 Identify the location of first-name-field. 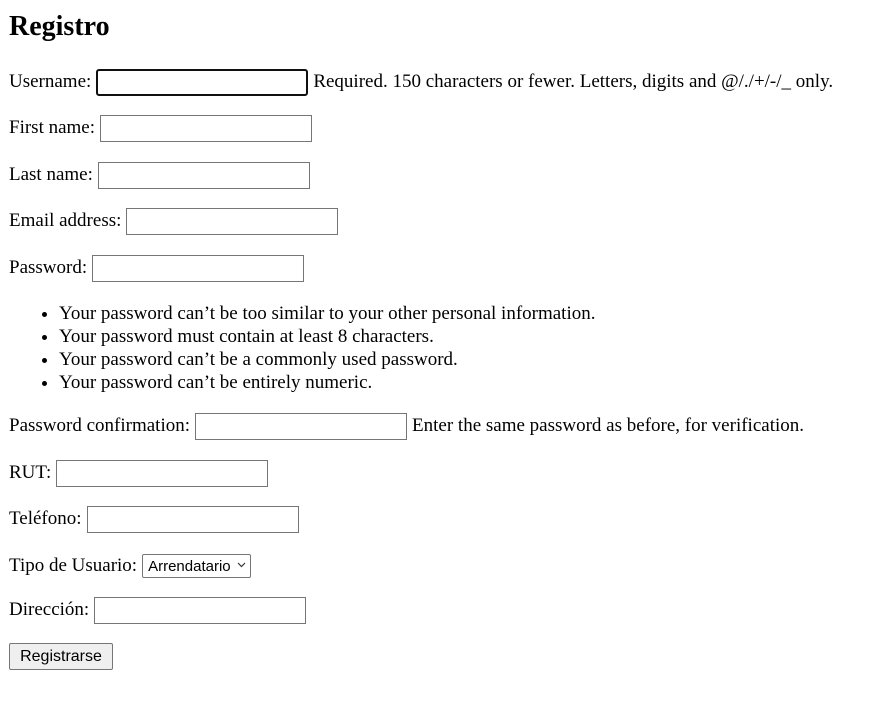
(206, 128).